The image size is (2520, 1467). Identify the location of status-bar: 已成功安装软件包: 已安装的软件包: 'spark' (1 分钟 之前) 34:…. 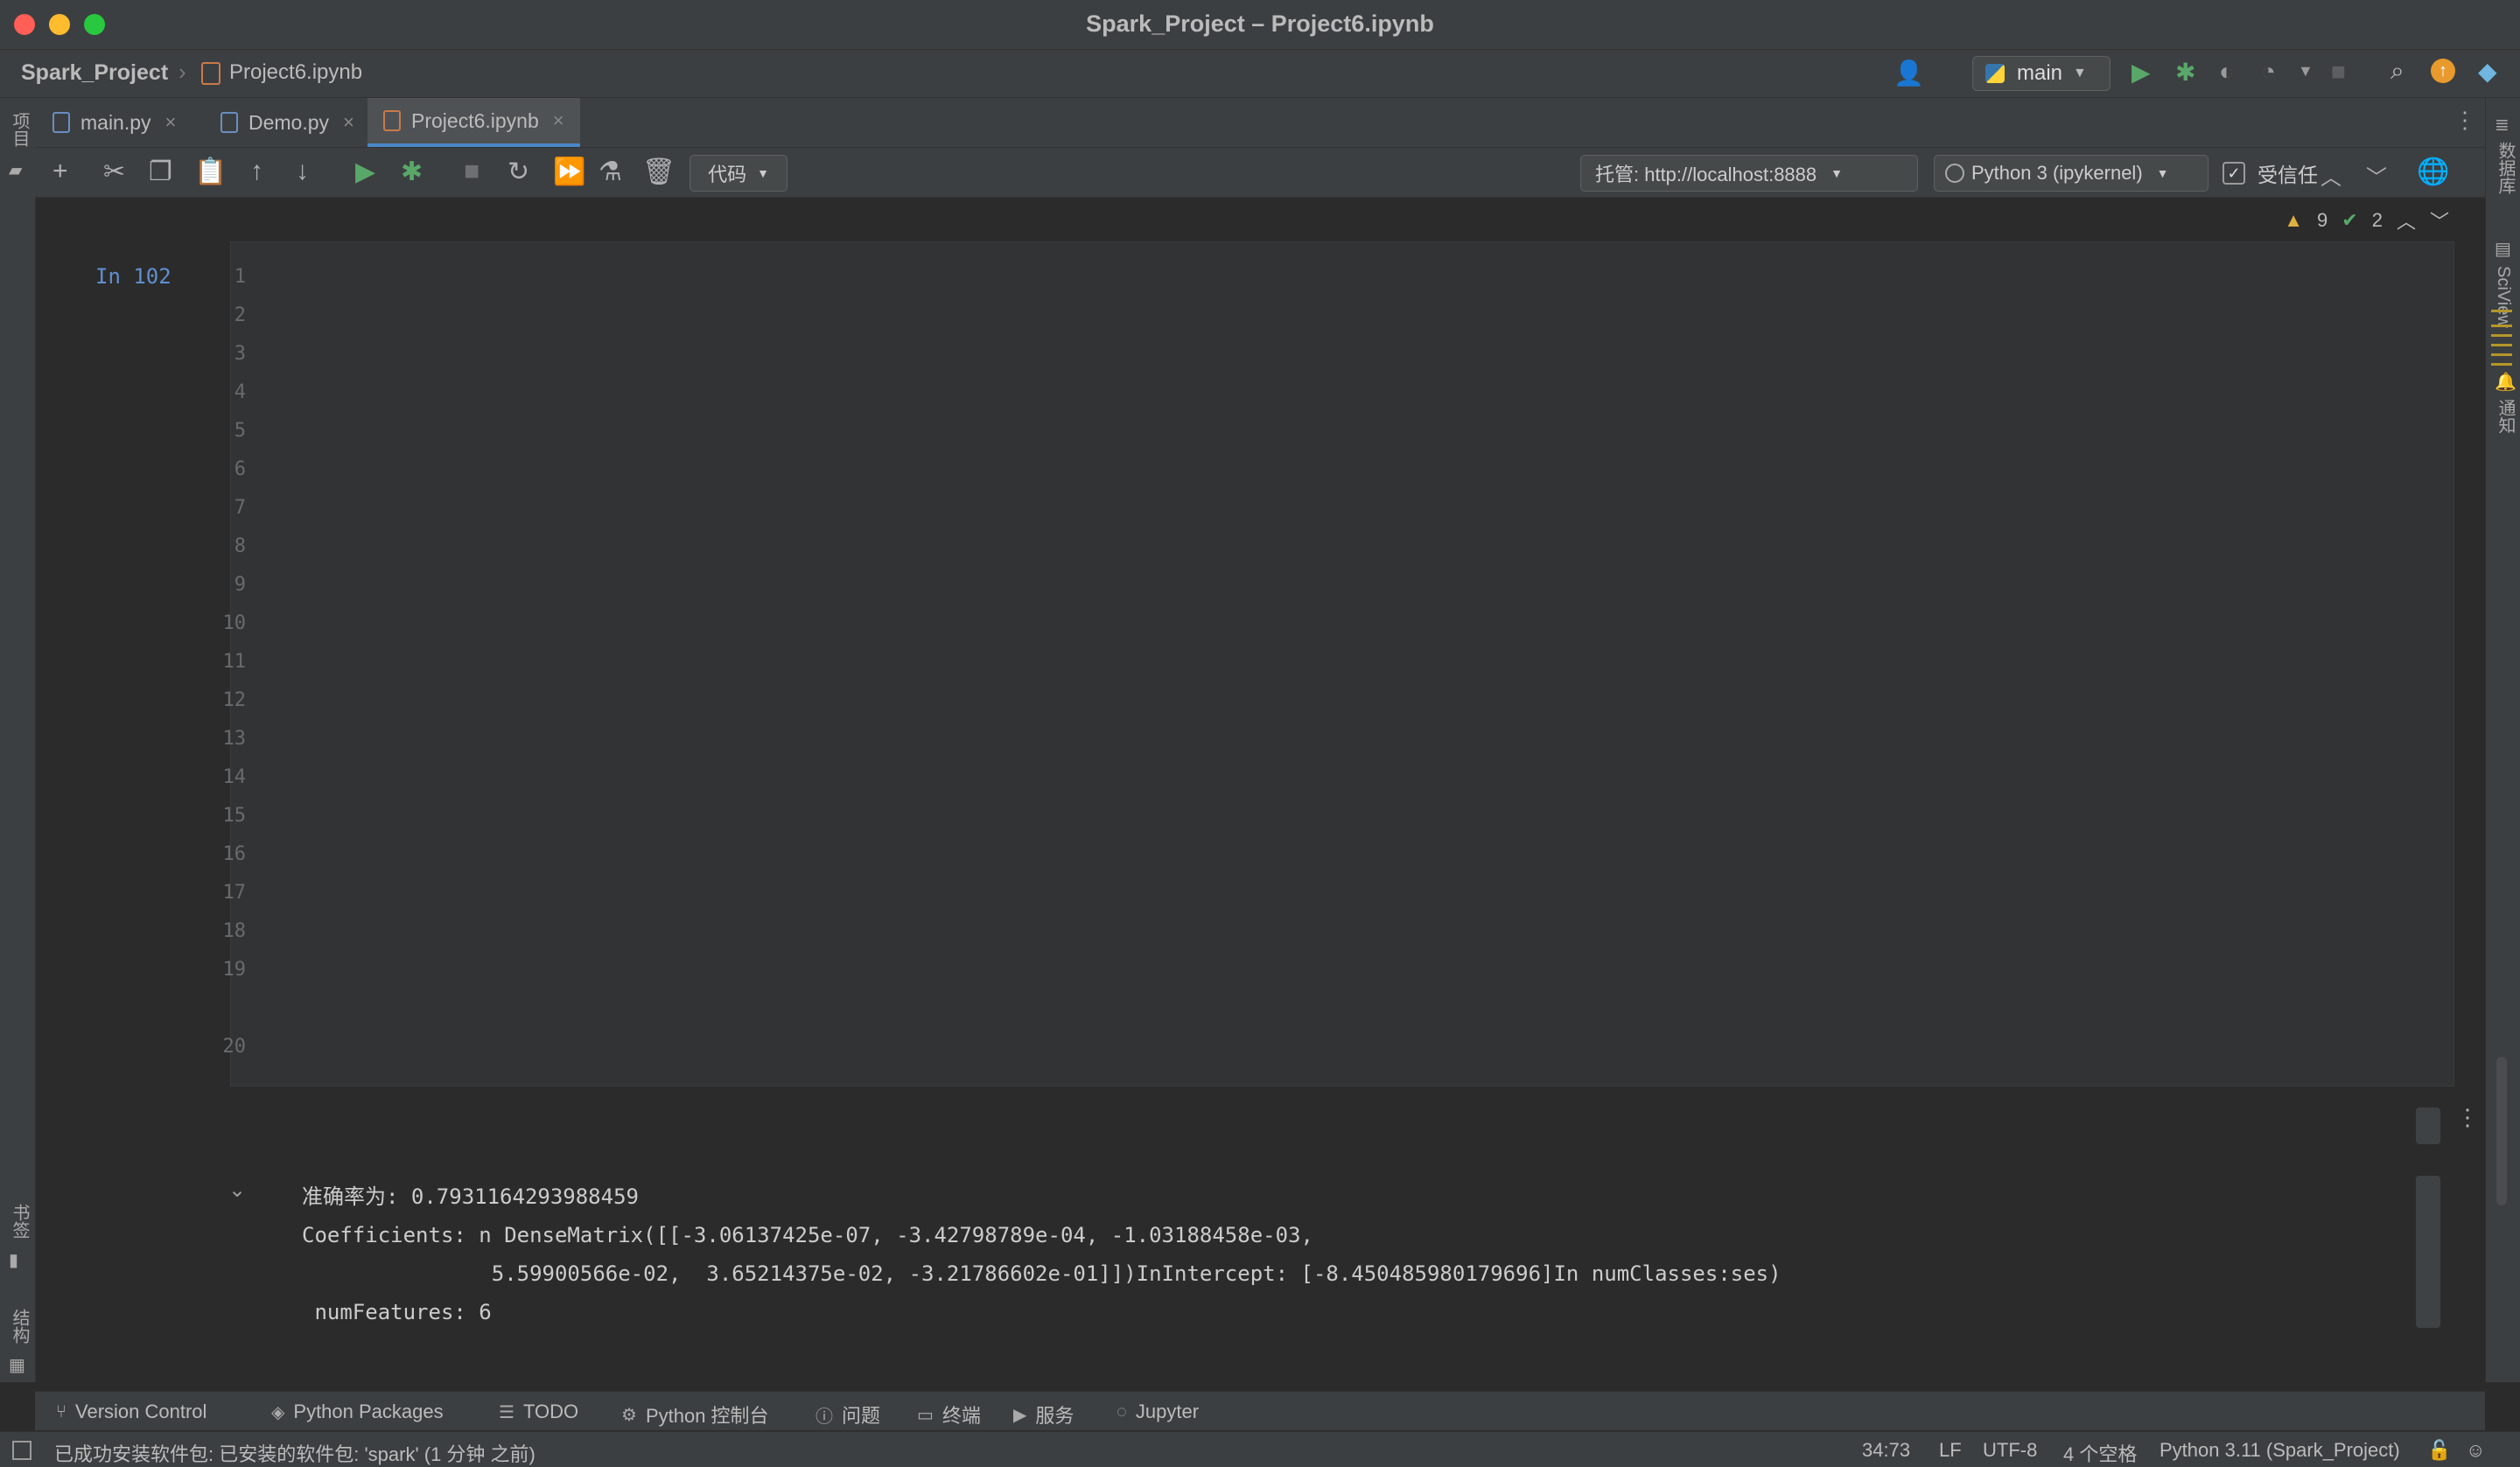
(1260, 1449).